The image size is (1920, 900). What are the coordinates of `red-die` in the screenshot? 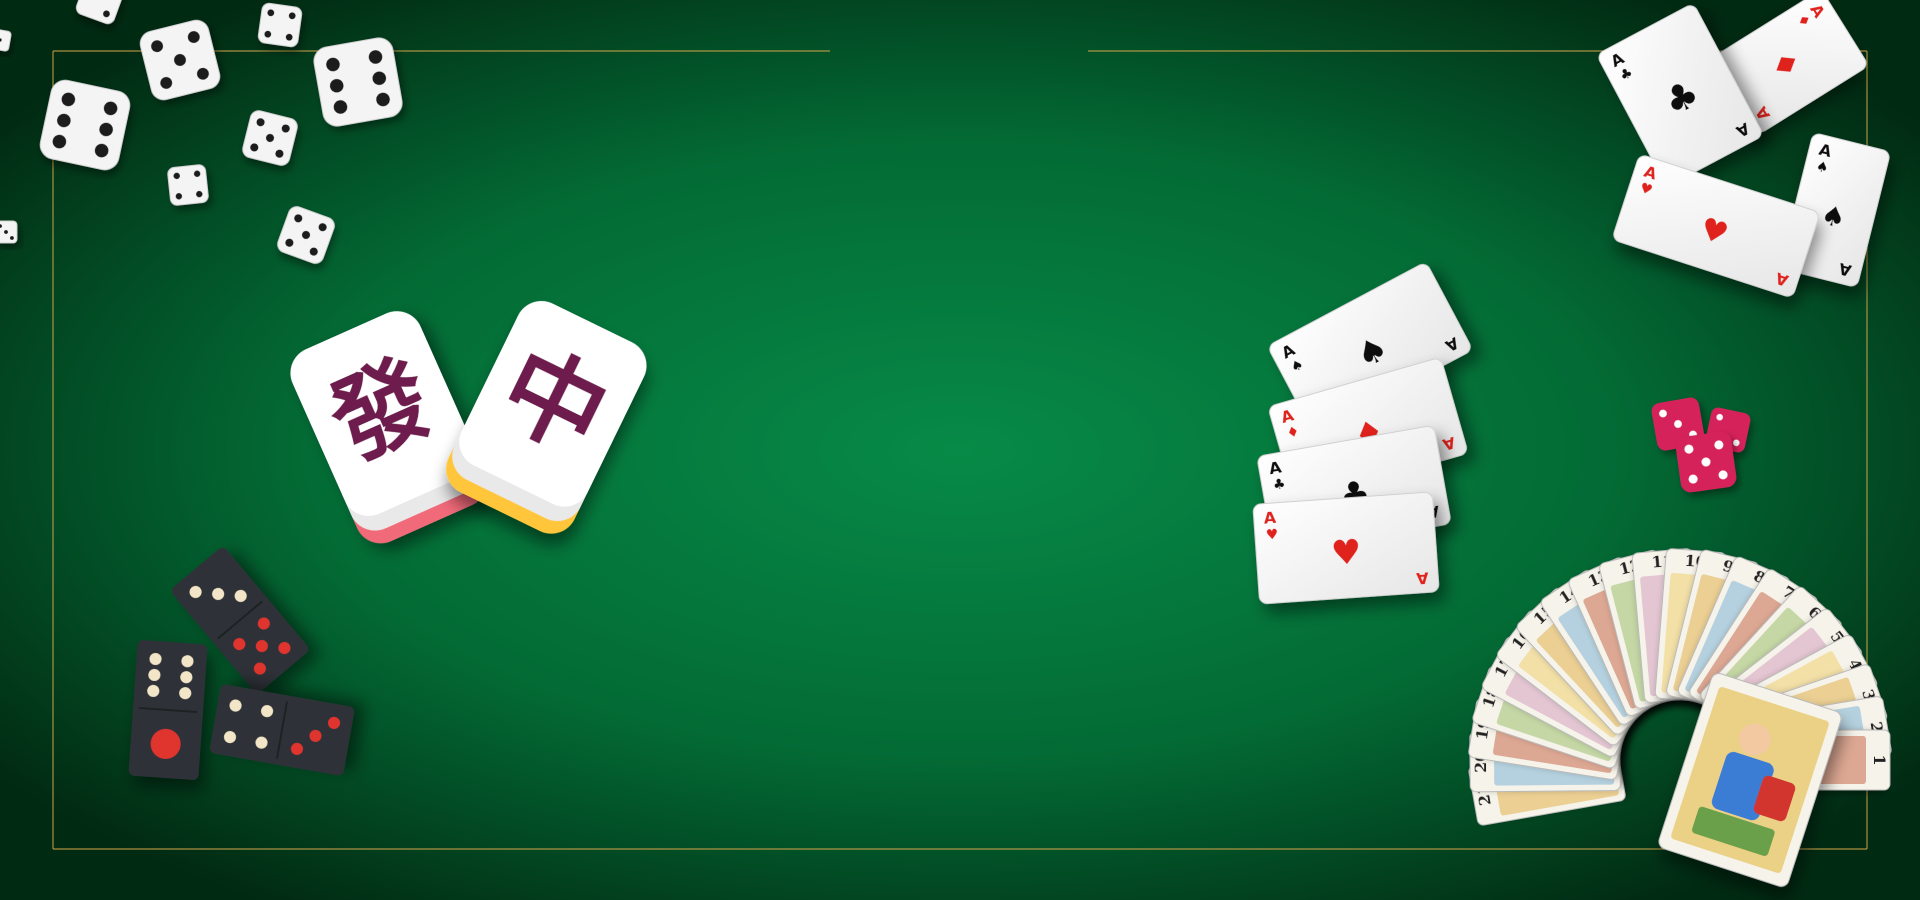 It's located at (1706, 462).